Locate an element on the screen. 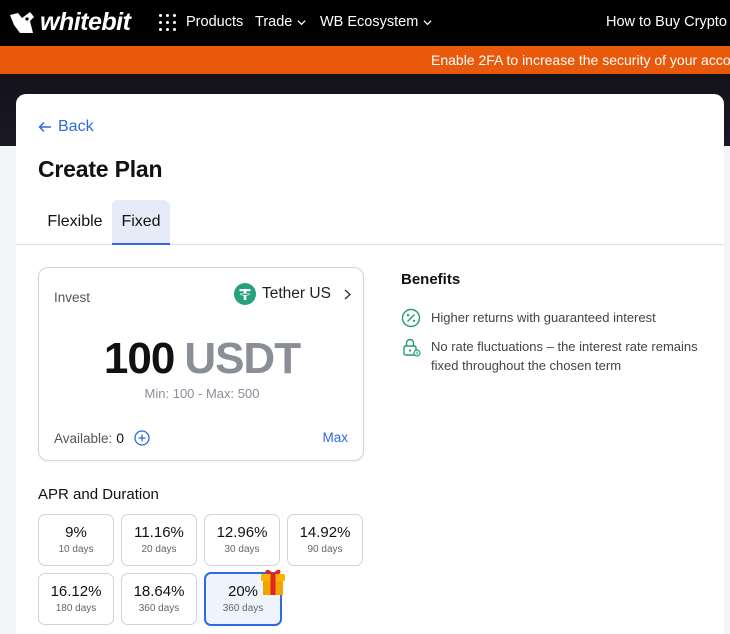  lock-icon is located at coordinates (412, 347).